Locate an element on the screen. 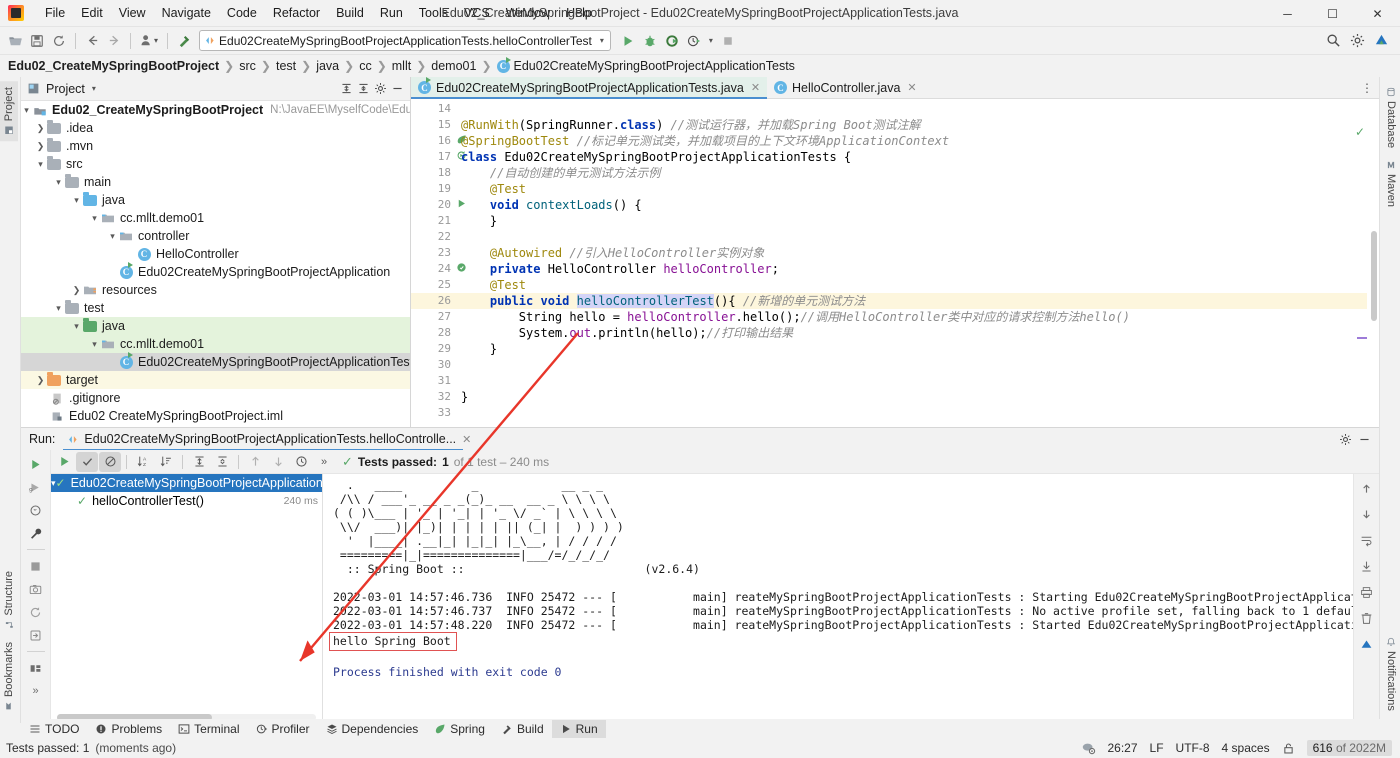 This screenshot has height=758, width=1400. bottom-item-todo: TODO is located at coordinates (54, 729).